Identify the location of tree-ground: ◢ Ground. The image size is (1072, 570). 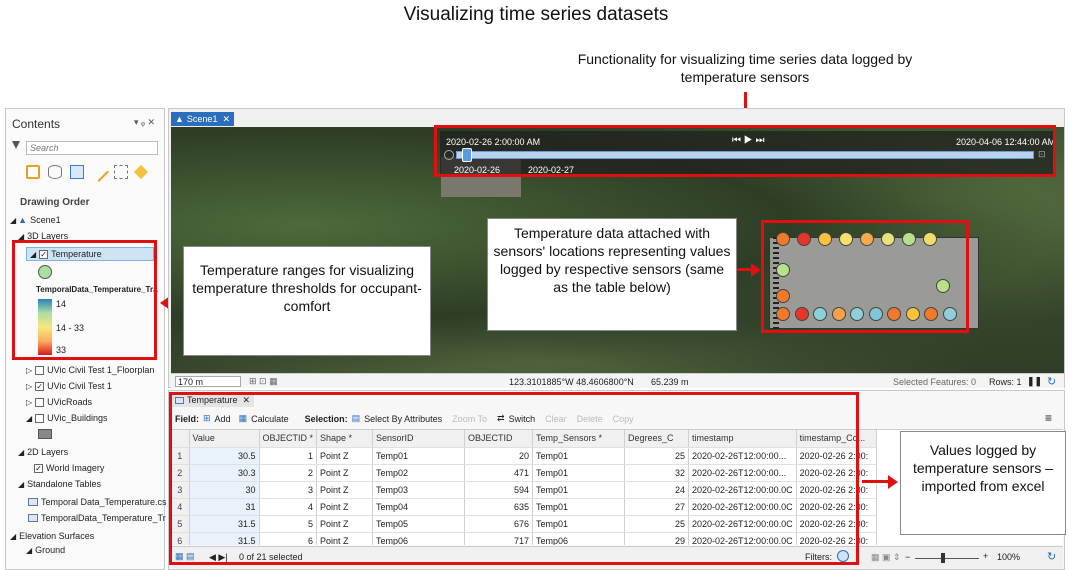
(45, 550).